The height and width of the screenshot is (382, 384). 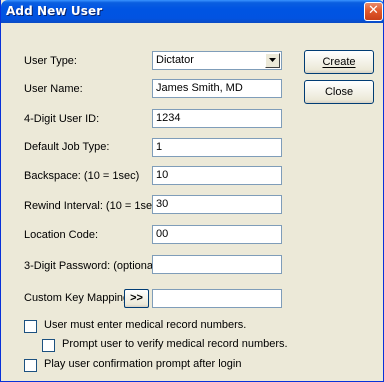 What do you see at coordinates (339, 92) in the screenshot?
I see `close-button: Close` at bounding box center [339, 92].